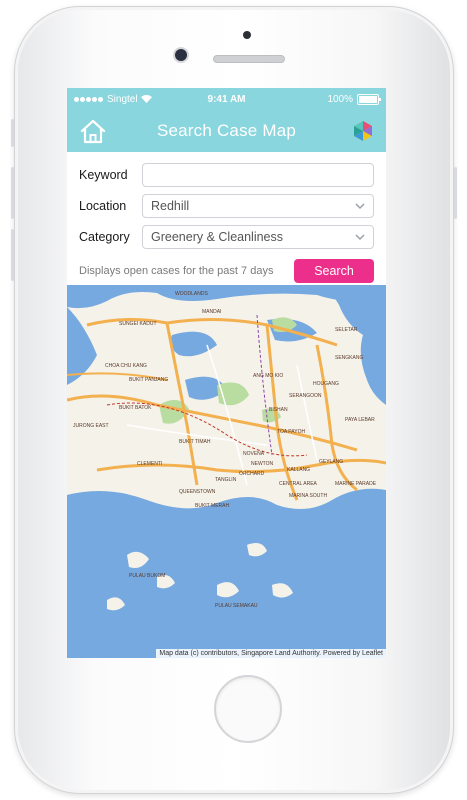  Describe the element at coordinates (331, 462) in the screenshot. I see `map-label: GEYLANG` at that location.